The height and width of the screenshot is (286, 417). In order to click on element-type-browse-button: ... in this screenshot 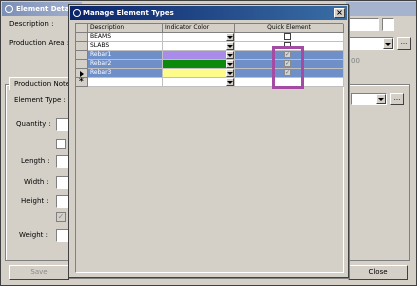, I will do `click(397, 99)`.